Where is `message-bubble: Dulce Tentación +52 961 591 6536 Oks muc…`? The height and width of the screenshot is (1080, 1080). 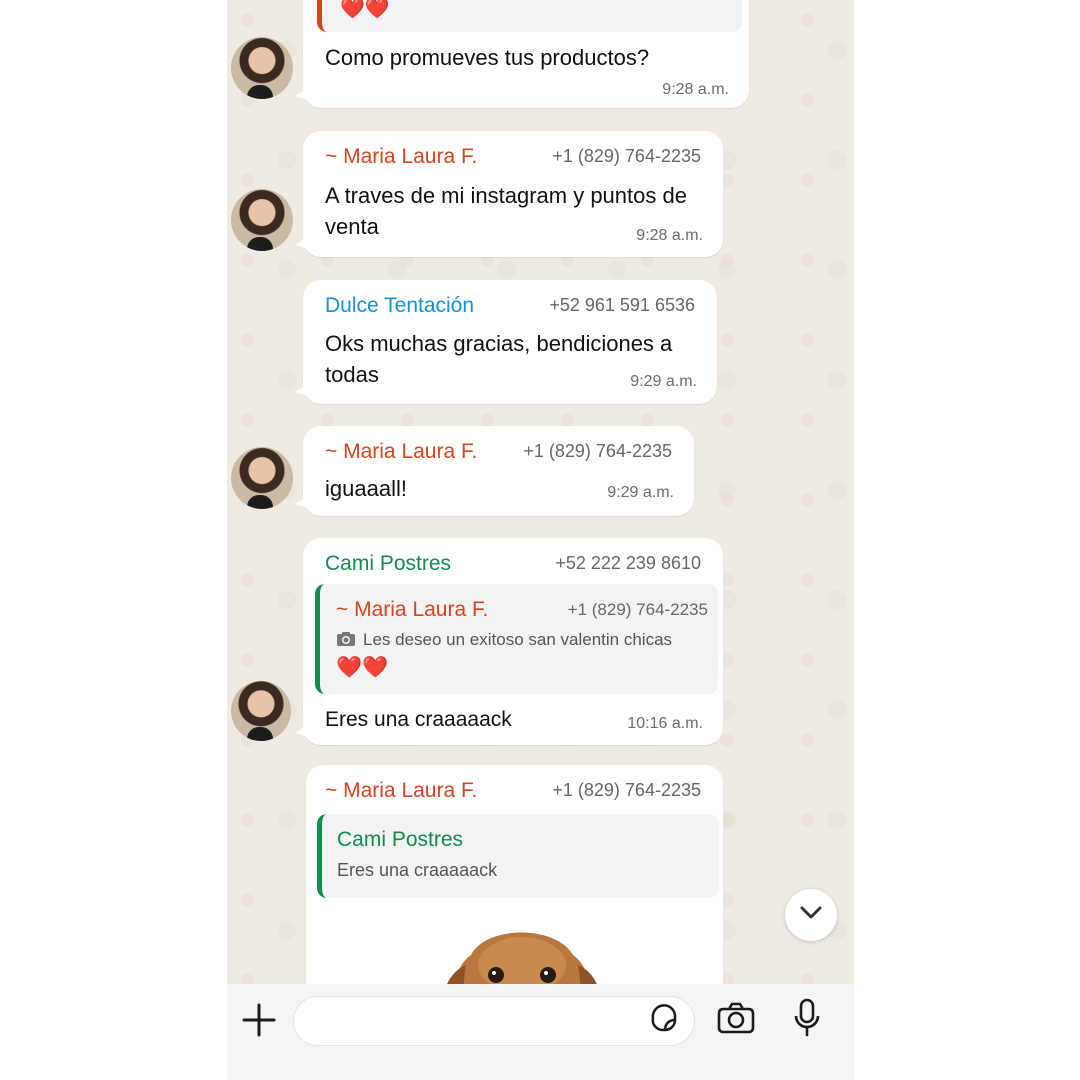
message-bubble: Dulce Tentación +52 961 591 6536 Oks muc… is located at coordinates (506, 342).